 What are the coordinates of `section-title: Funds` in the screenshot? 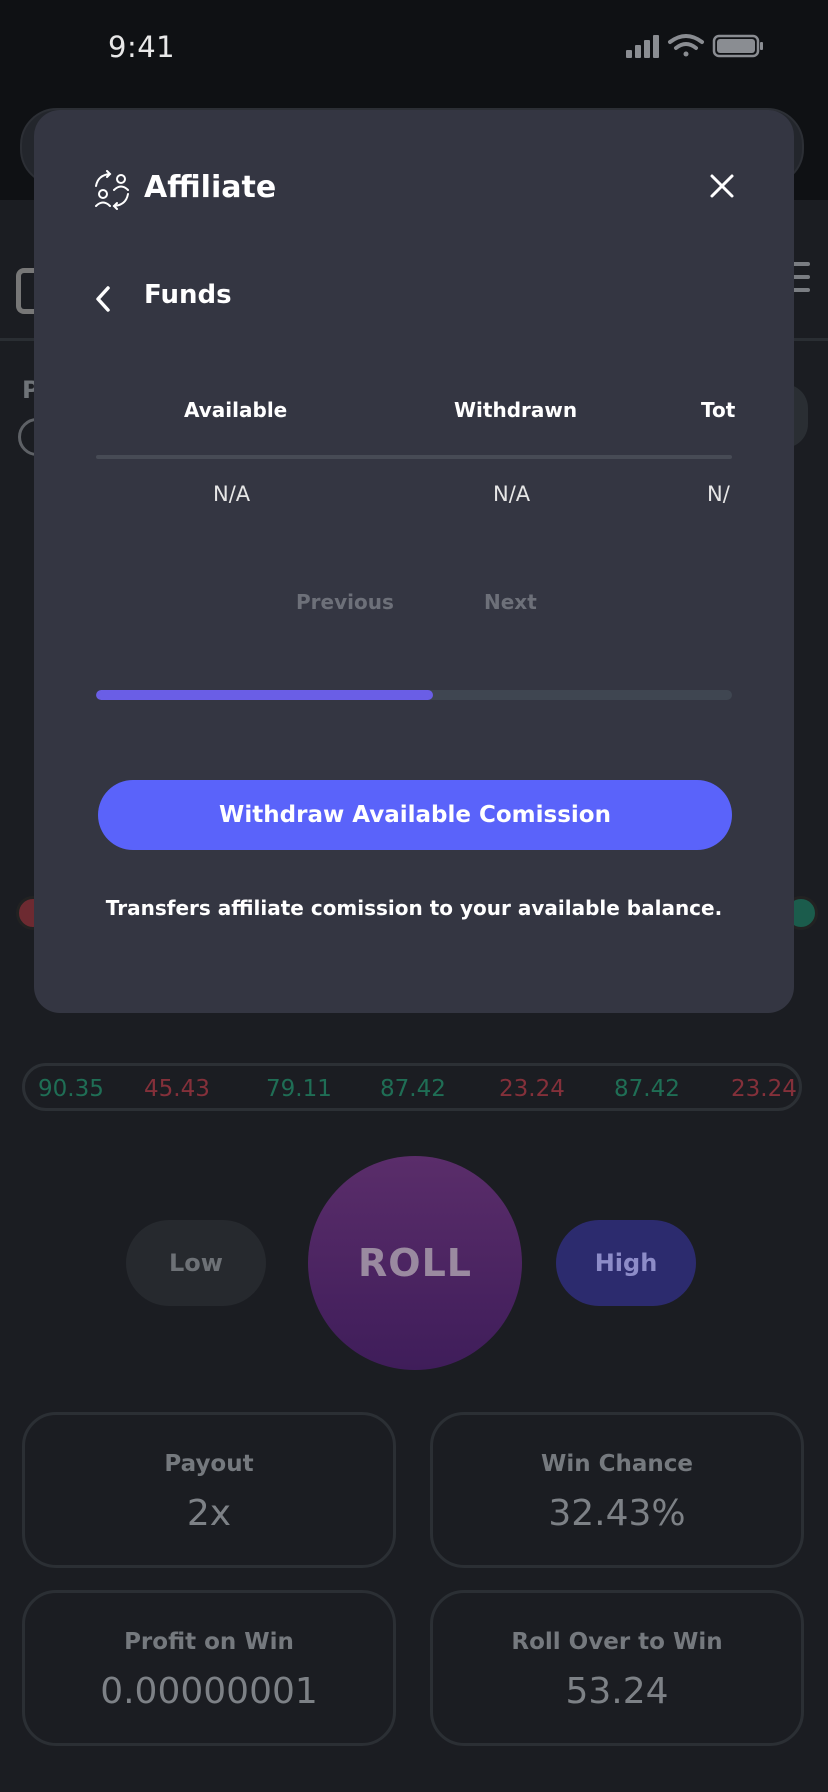 It's located at (188, 295).